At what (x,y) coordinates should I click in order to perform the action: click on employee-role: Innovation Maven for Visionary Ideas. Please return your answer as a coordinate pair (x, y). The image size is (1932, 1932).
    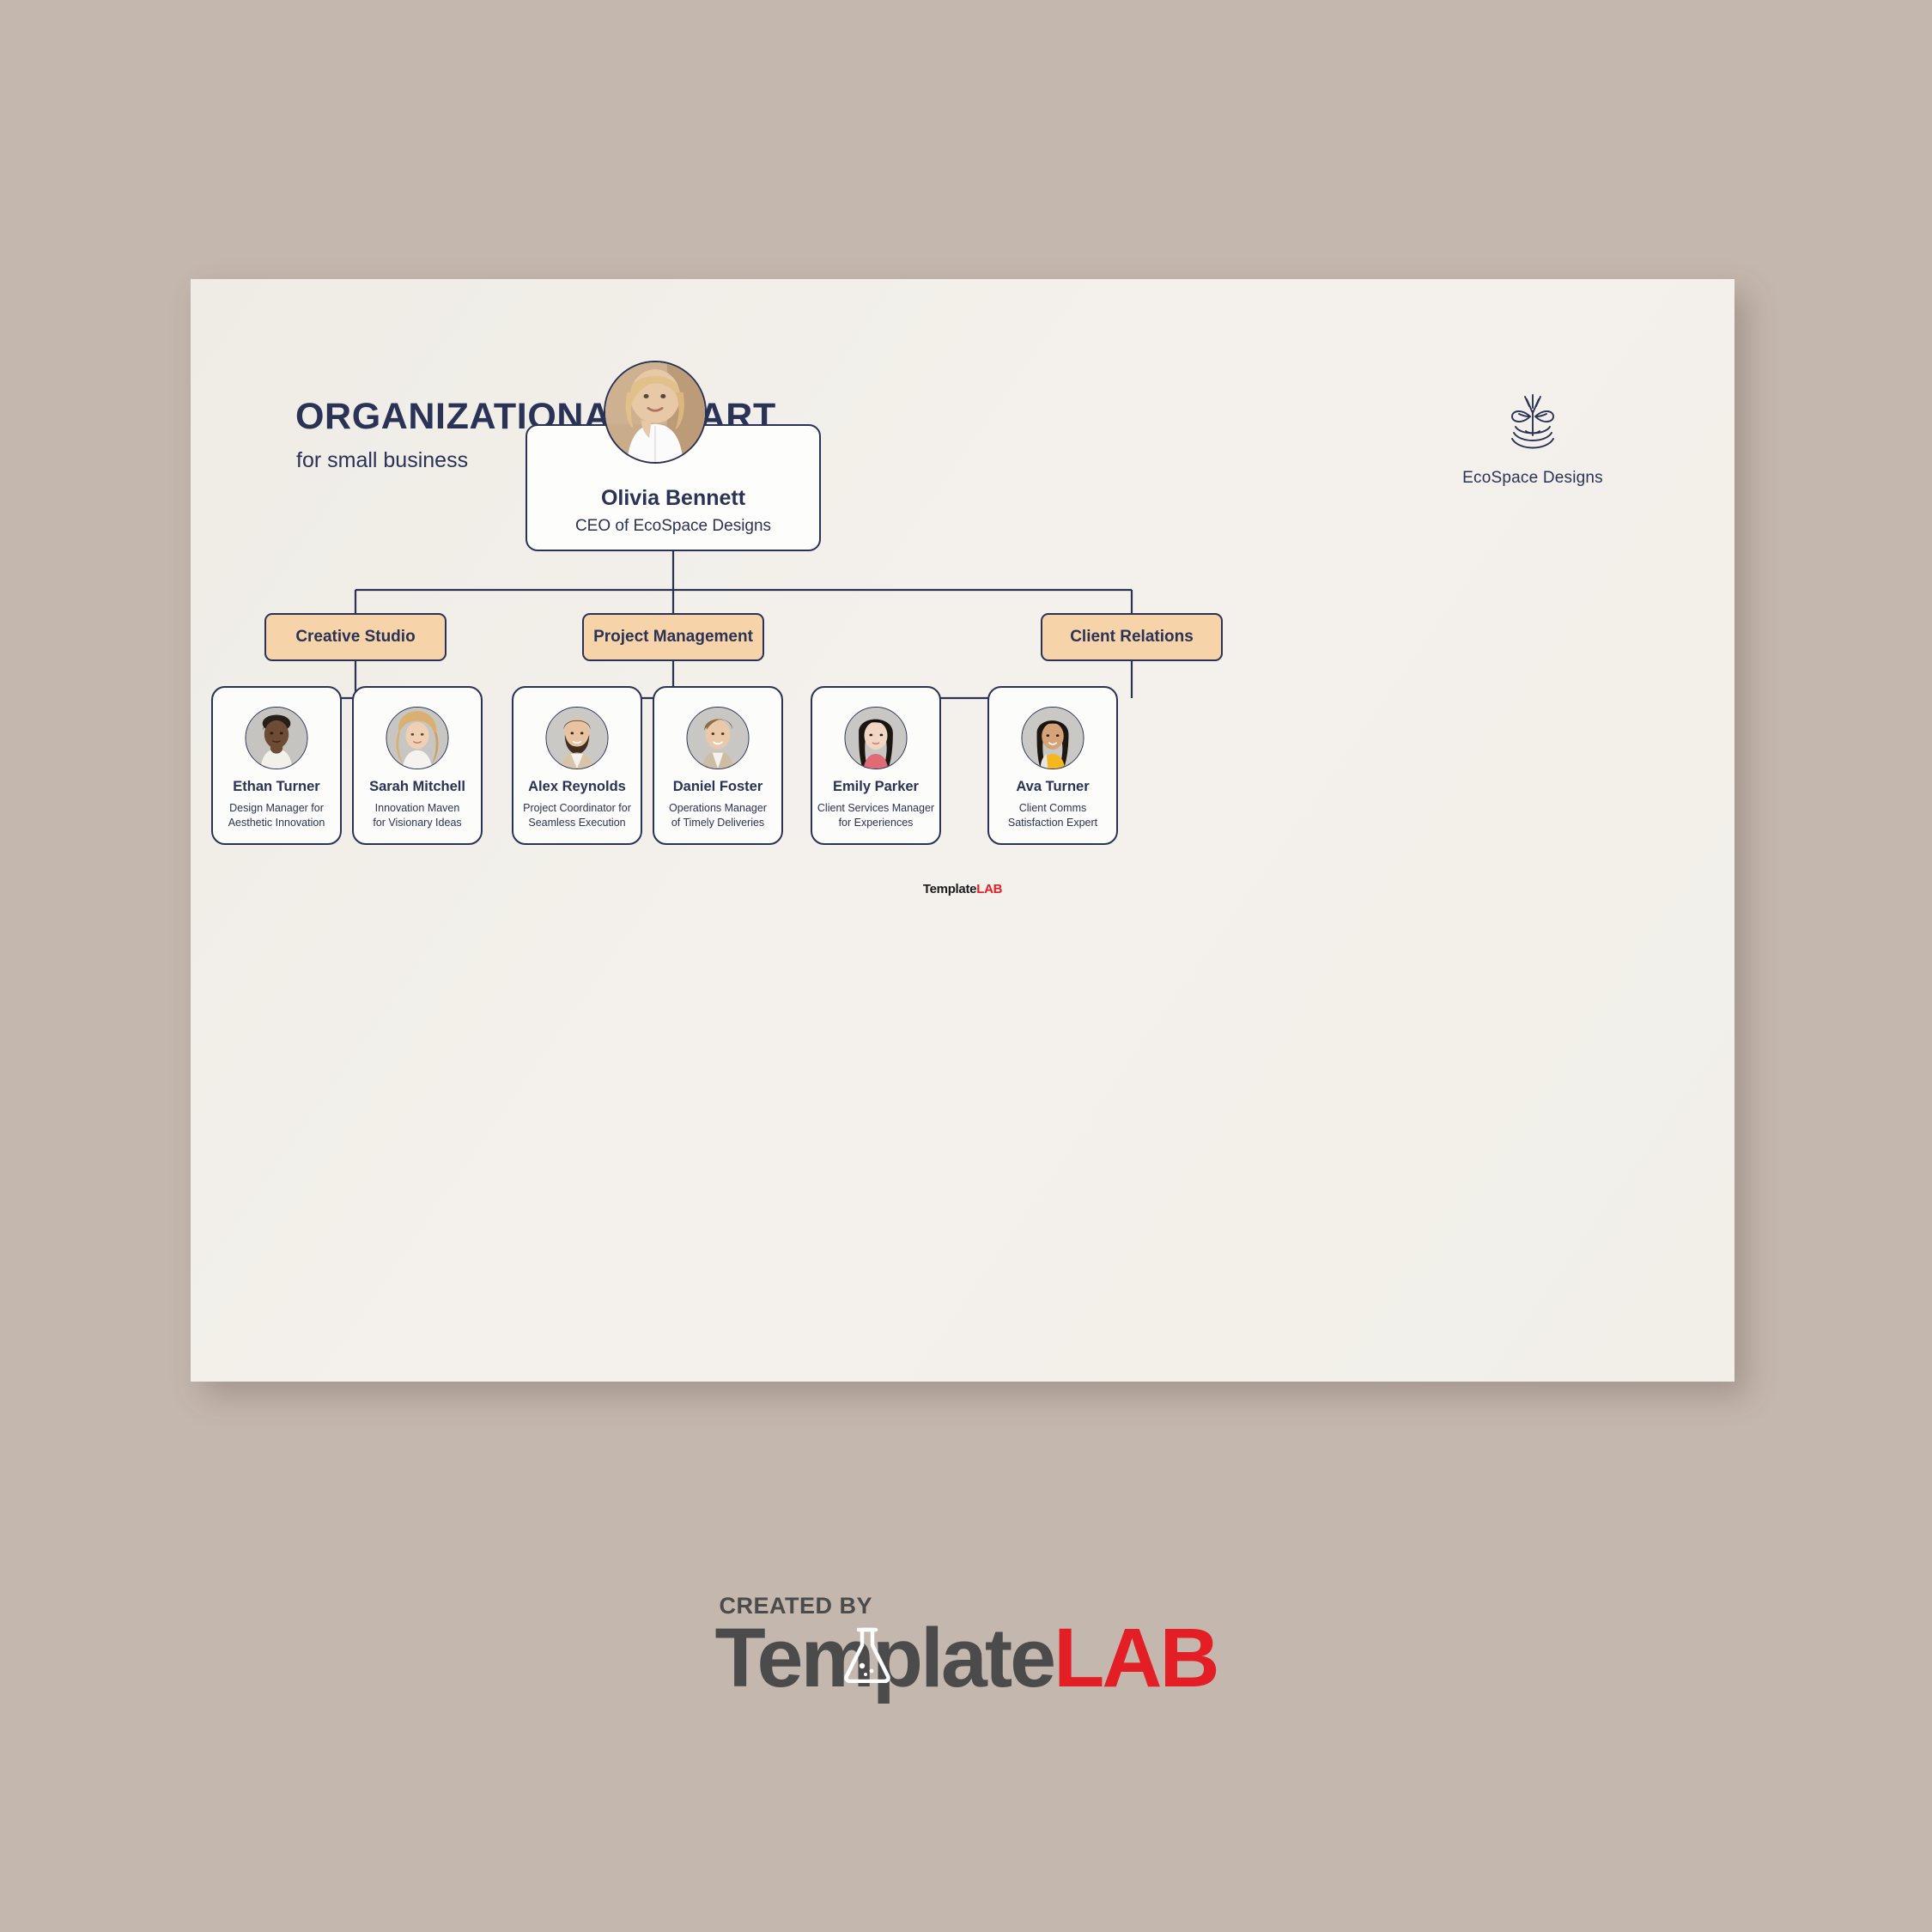
    Looking at the image, I should click on (418, 815).